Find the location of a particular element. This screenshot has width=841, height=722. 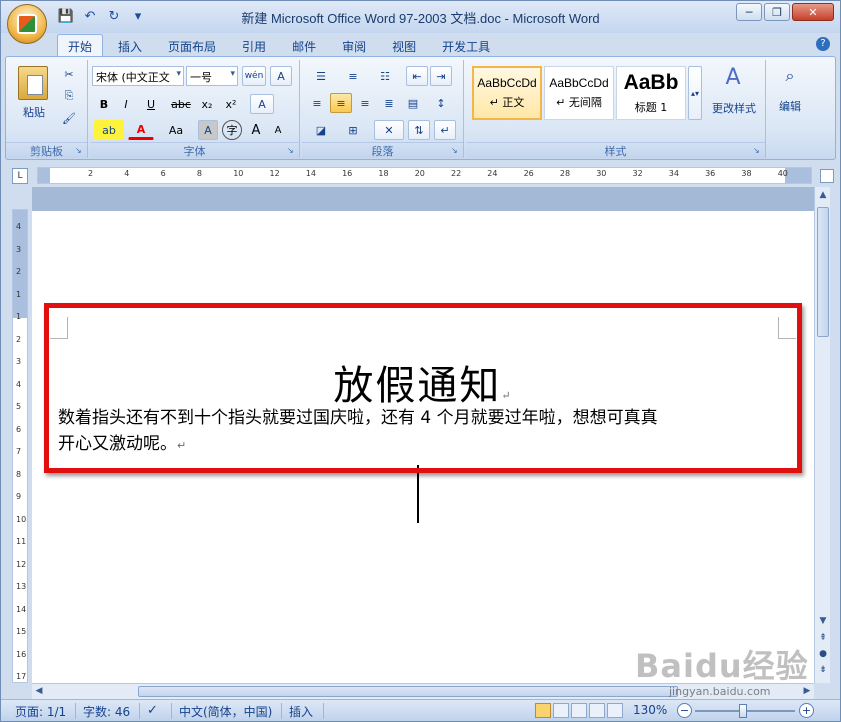

zoom-out-icon: − is located at coordinates (684, 710).